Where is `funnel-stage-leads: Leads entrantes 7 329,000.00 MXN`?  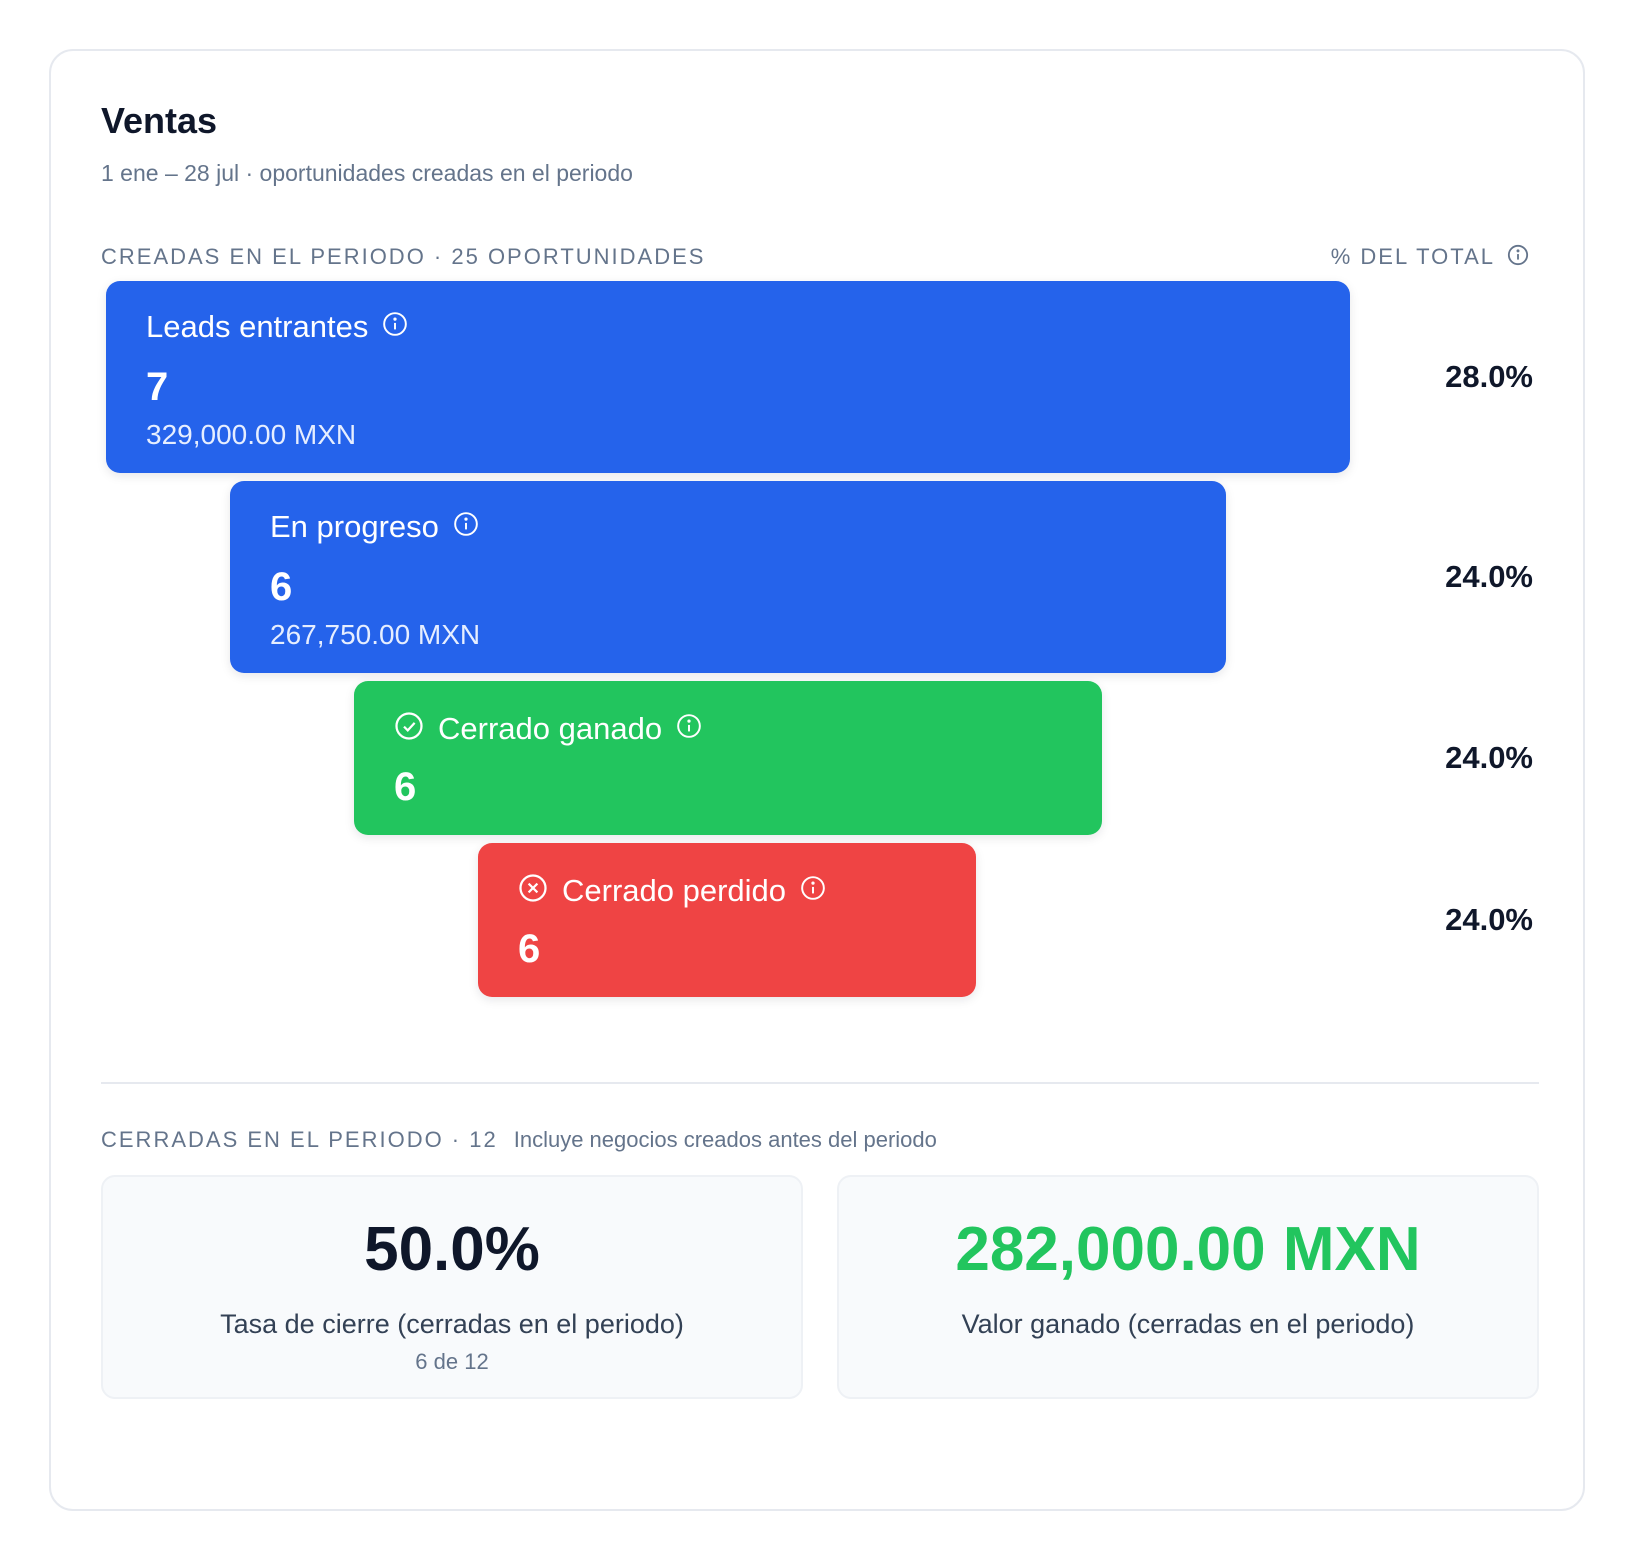
funnel-stage-leads: Leads entrantes 7 329,000.00 MXN is located at coordinates (728, 377).